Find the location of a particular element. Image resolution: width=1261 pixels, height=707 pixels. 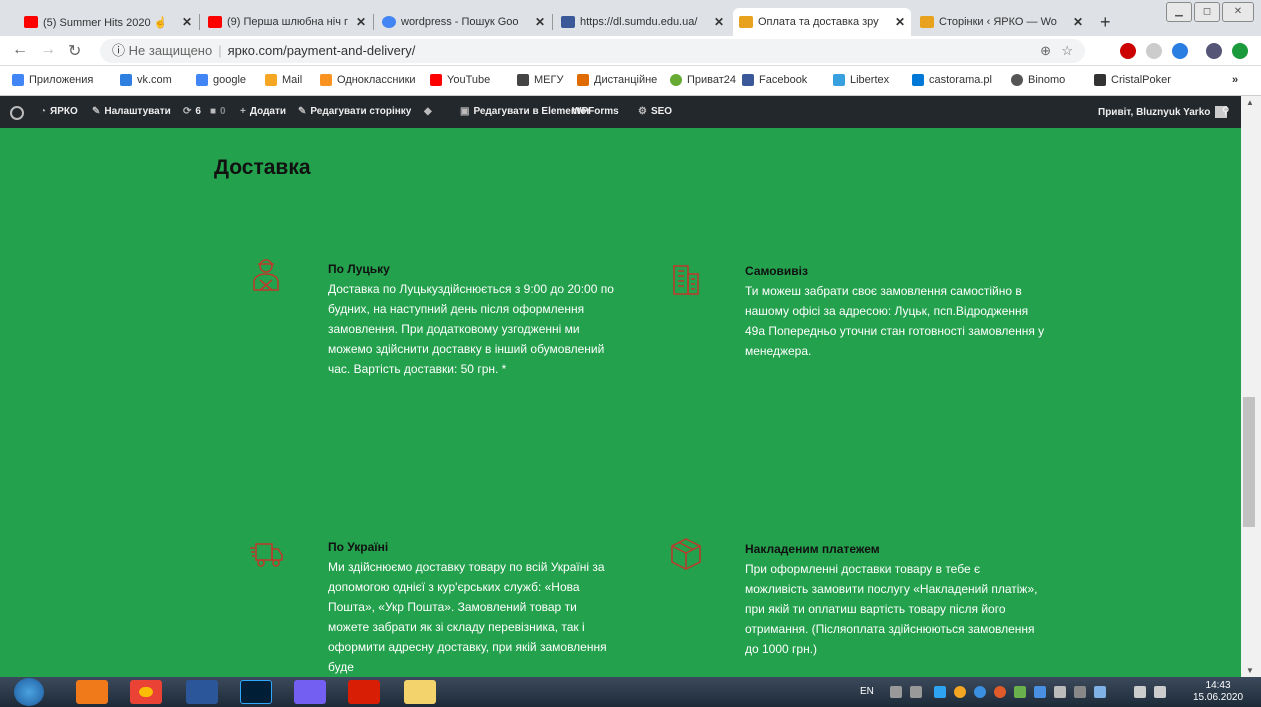

back-icon: ← is located at coordinates (20, 50).